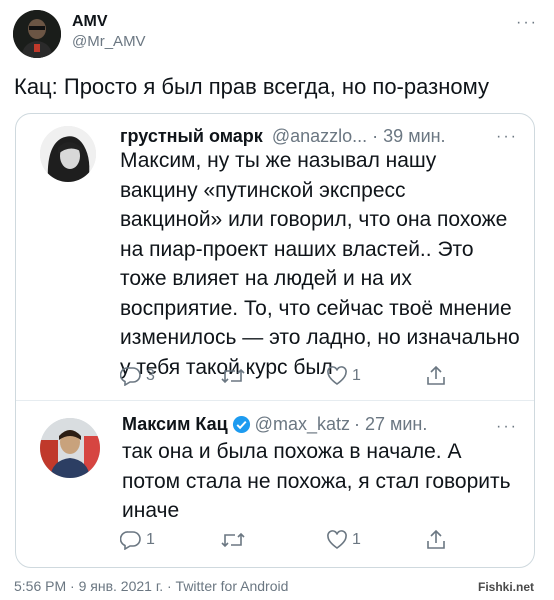 The height and width of the screenshot is (600, 554). I want to click on reply-header: Максим Кац @max_katz · 27 мин., so click(274, 424).